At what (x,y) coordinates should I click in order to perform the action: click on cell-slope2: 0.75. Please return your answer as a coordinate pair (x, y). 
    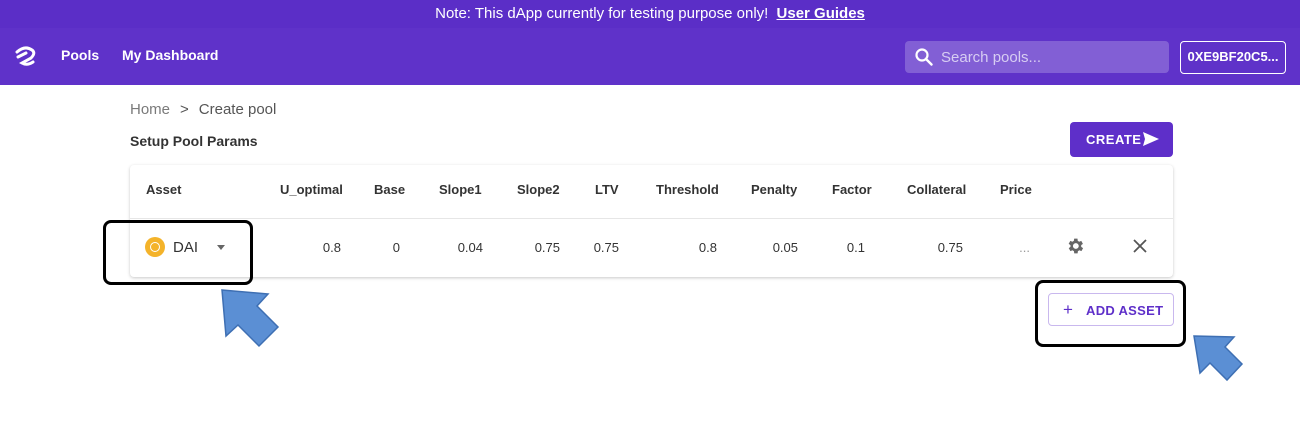
    Looking at the image, I should click on (543, 247).